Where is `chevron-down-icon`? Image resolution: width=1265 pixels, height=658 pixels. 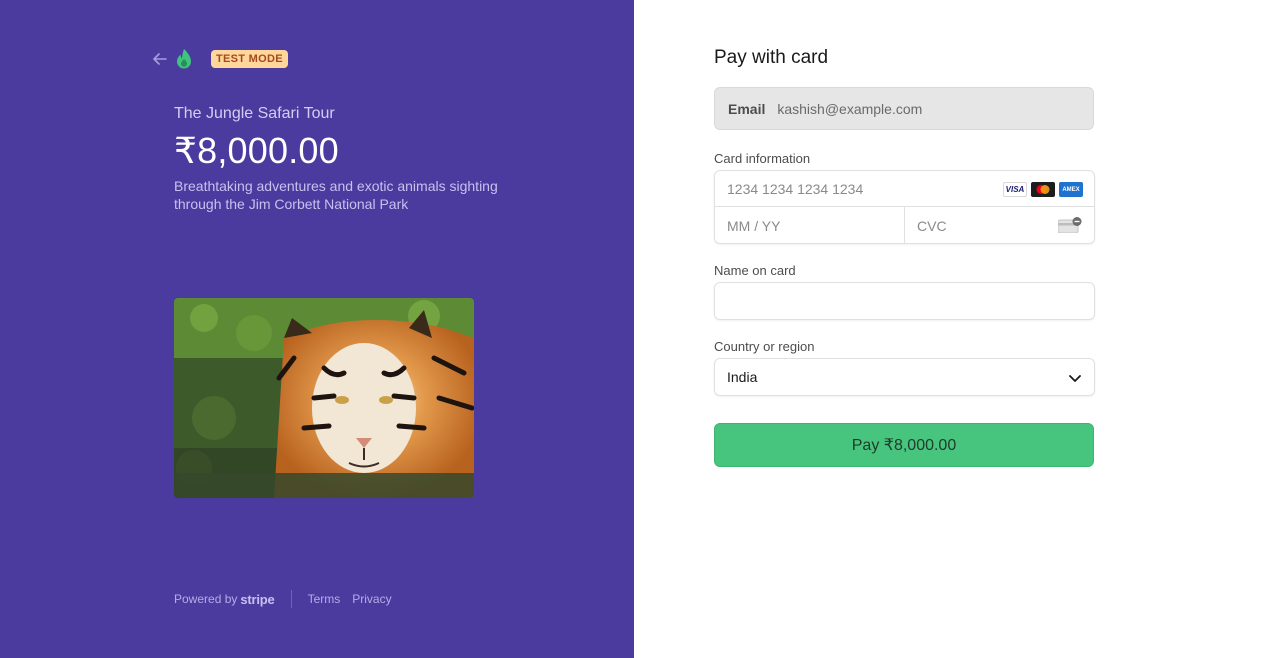
chevron-down-icon is located at coordinates (1075, 378).